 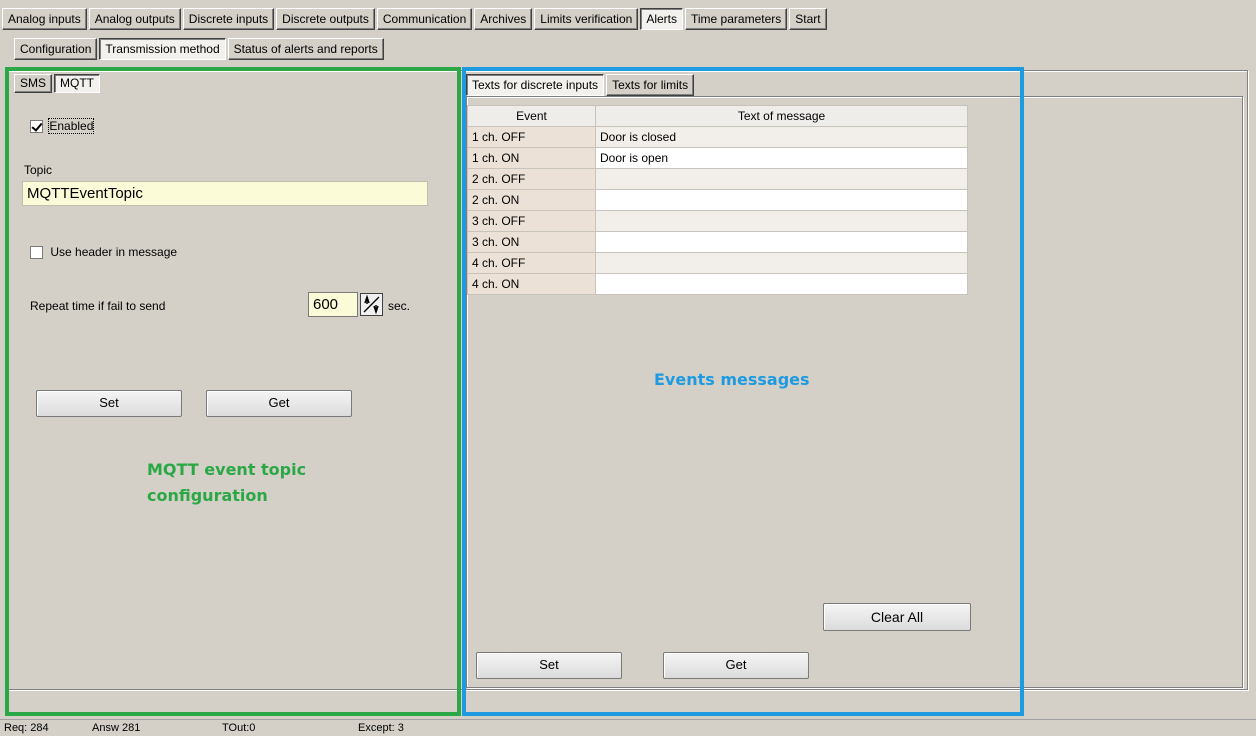 I want to click on status-answers: Answ 281, so click(x=116, y=728).